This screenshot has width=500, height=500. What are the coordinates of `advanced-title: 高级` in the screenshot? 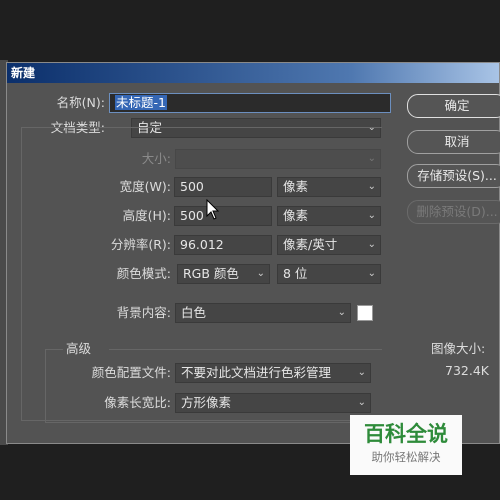 It's located at (86, 349).